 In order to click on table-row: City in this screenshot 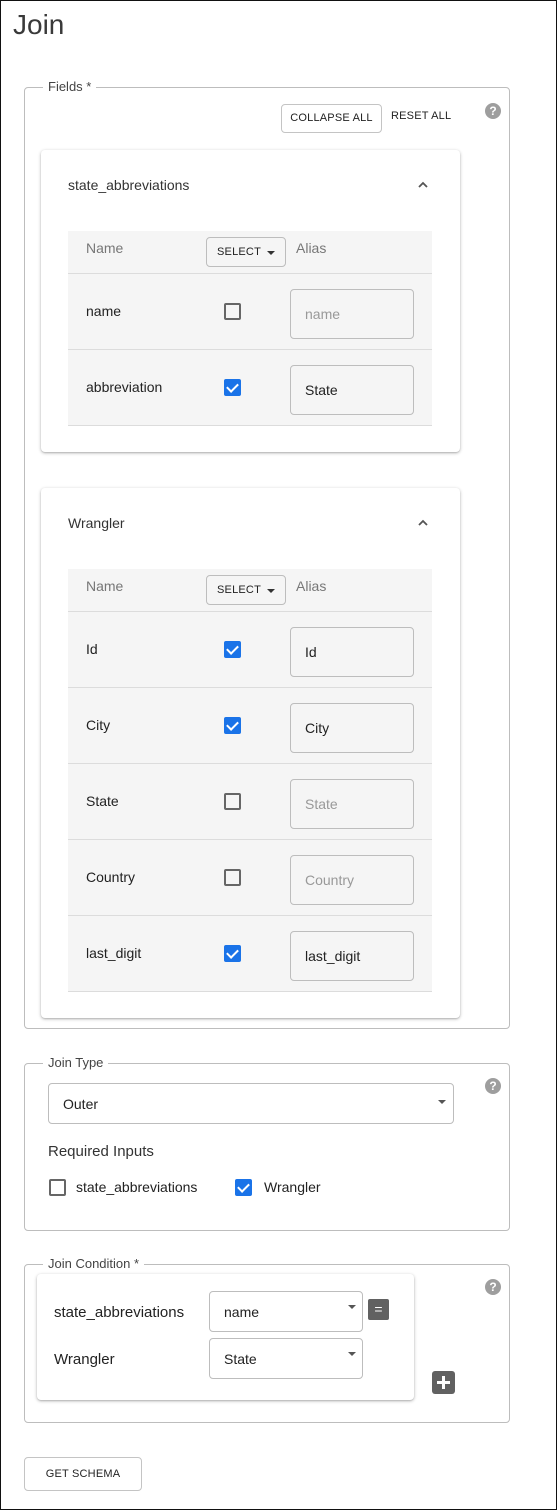, I will do `click(250, 726)`.